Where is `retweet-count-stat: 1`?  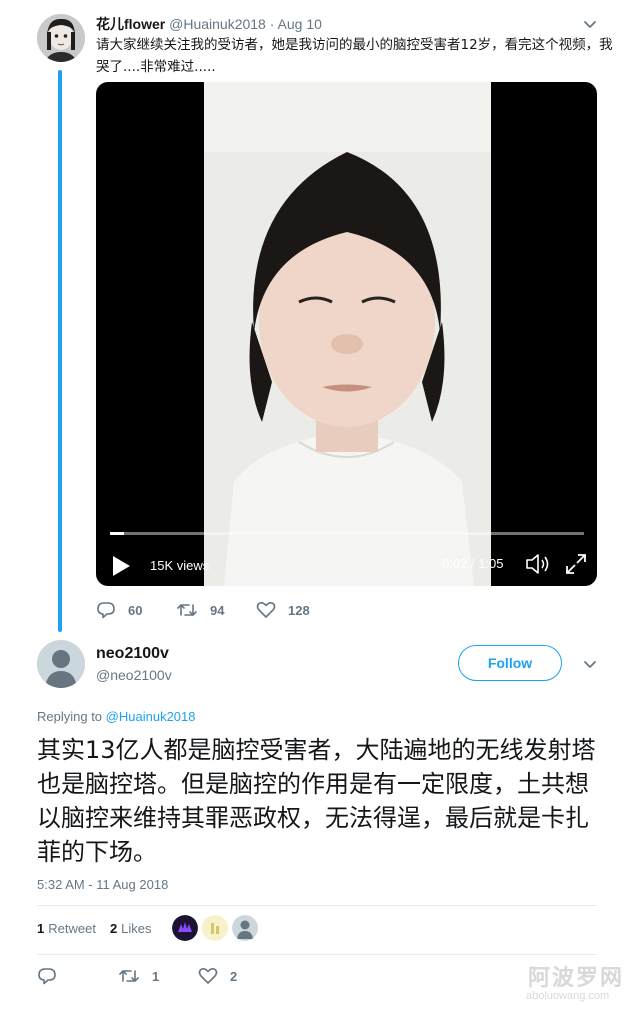
retweet-count-stat: 1 is located at coordinates (40, 928).